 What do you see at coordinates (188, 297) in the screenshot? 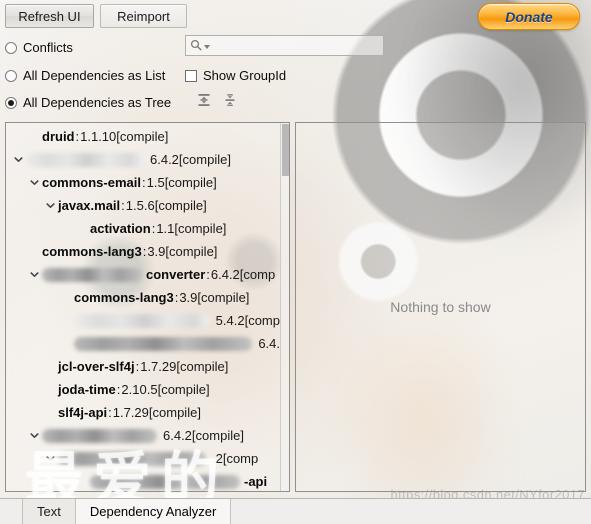
I see `tree-node-version: 3.9` at bounding box center [188, 297].